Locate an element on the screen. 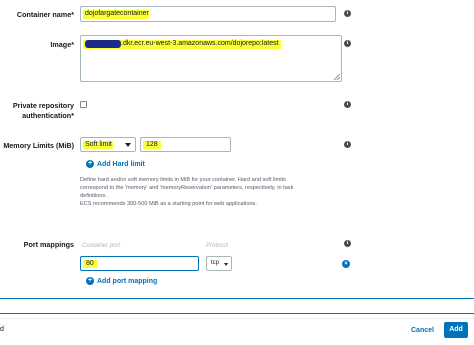  limit-type-value: Soft limit is located at coordinates (98, 144).